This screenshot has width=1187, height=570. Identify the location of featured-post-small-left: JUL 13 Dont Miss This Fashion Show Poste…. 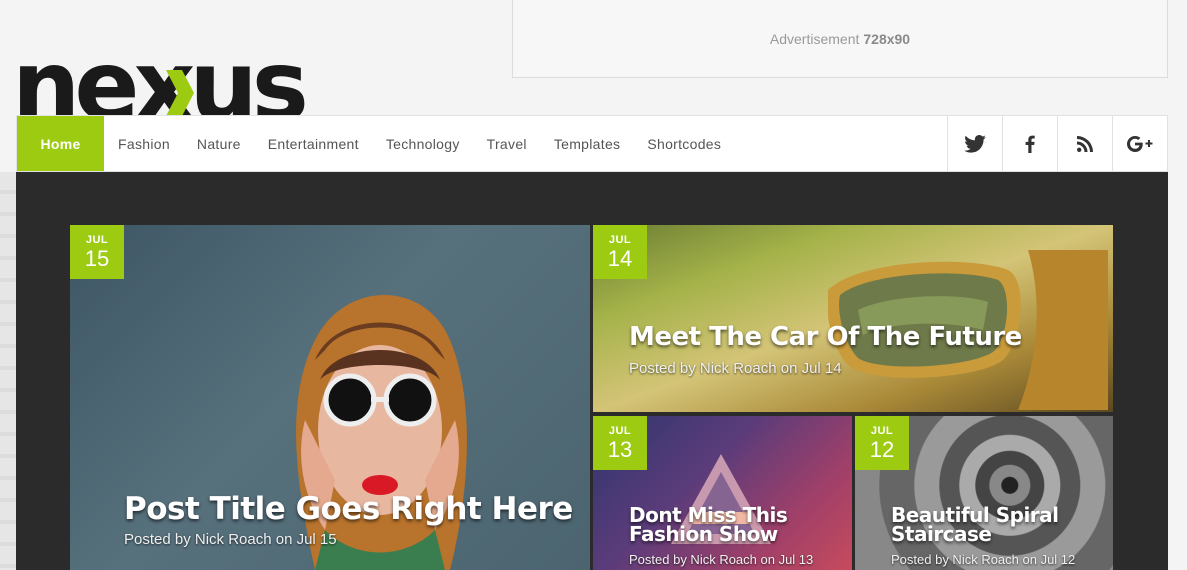
(722, 493).